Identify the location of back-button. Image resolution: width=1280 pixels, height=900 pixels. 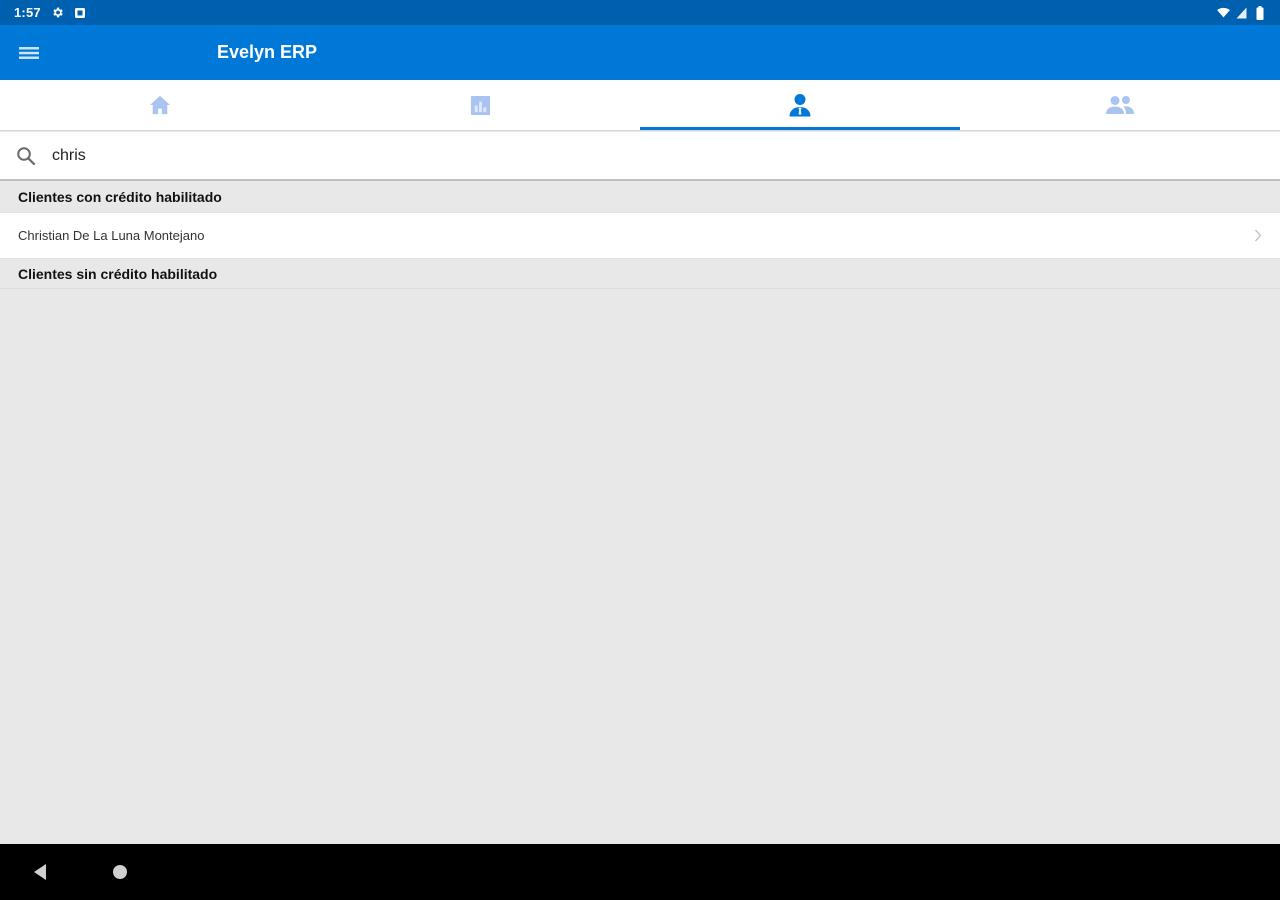
(40, 872).